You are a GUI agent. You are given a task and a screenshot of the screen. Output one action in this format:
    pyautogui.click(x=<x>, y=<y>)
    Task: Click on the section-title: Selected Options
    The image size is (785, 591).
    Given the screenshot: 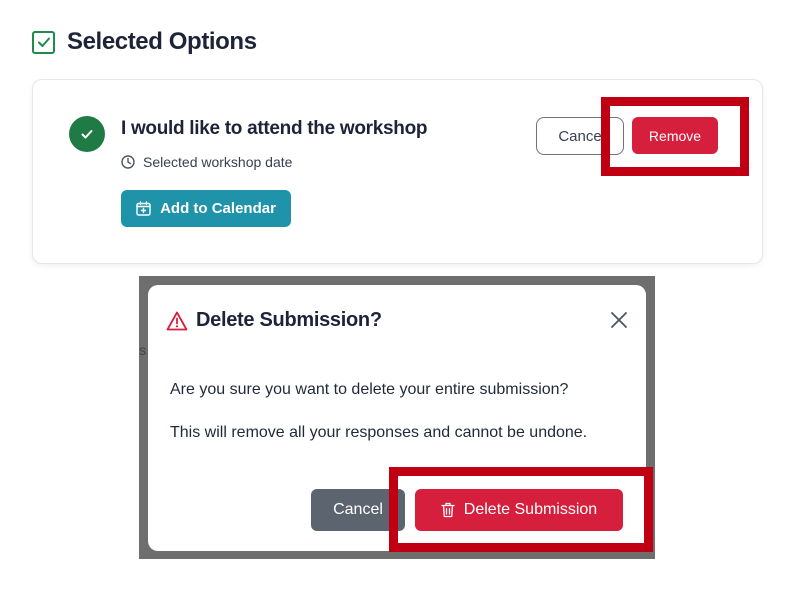 What is the action you would take?
    pyautogui.click(x=162, y=41)
    